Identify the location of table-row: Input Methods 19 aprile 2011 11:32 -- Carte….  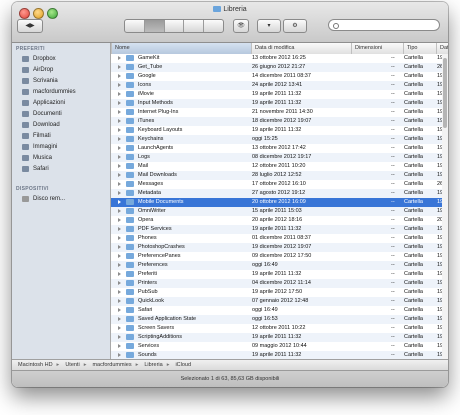
(279, 103).